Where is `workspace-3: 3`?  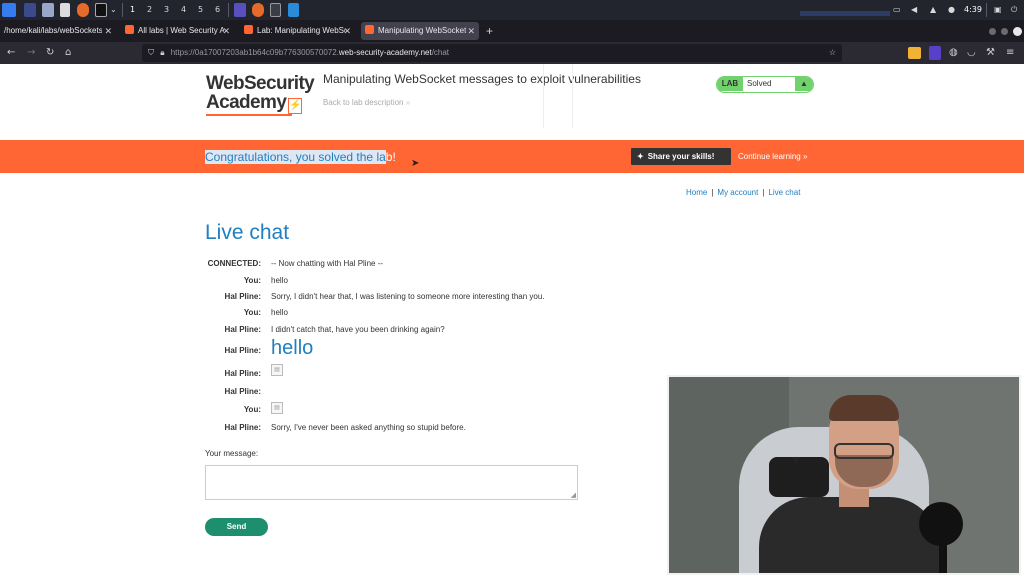 workspace-3: 3 is located at coordinates (166, 9).